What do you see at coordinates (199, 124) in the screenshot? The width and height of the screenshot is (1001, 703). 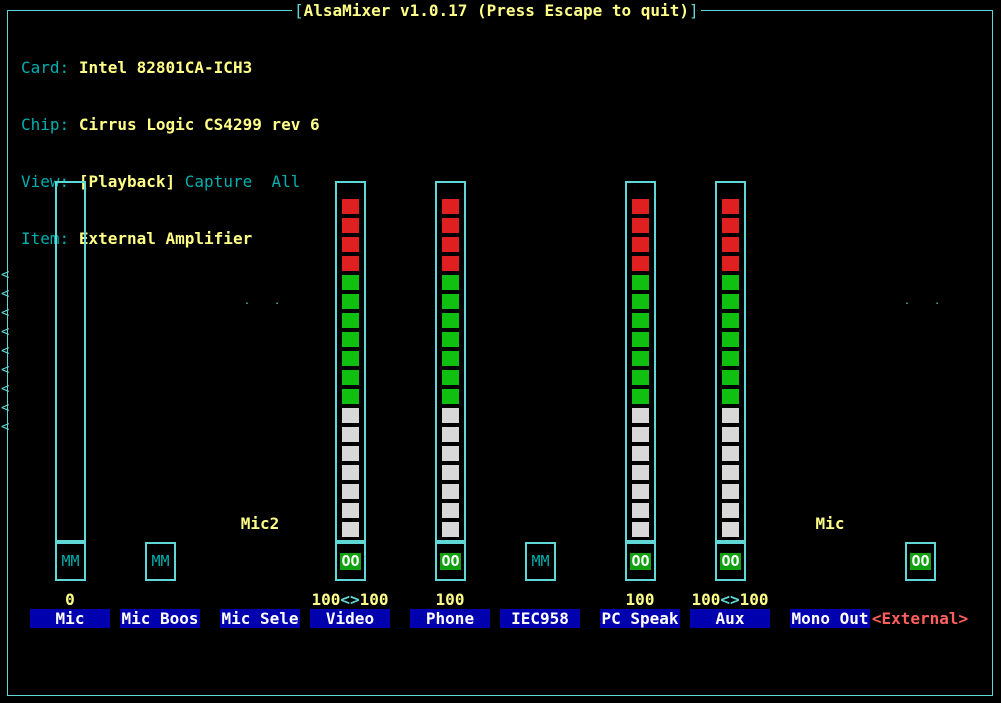 I see `chip-value: Cirrus Logic CS4299 rev 6` at bounding box center [199, 124].